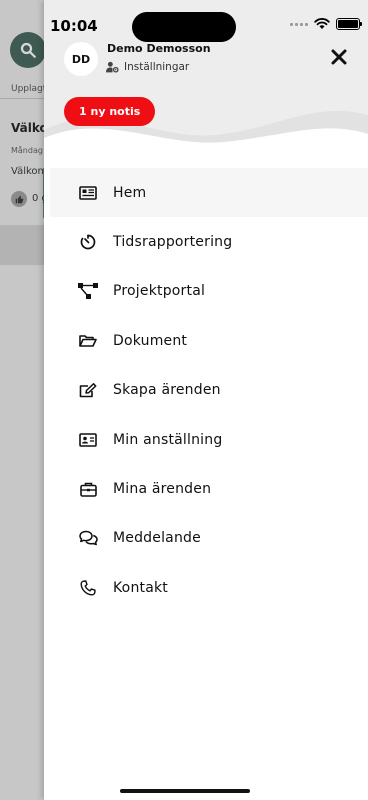  I want to click on wifi-icon, so click(322, 23).